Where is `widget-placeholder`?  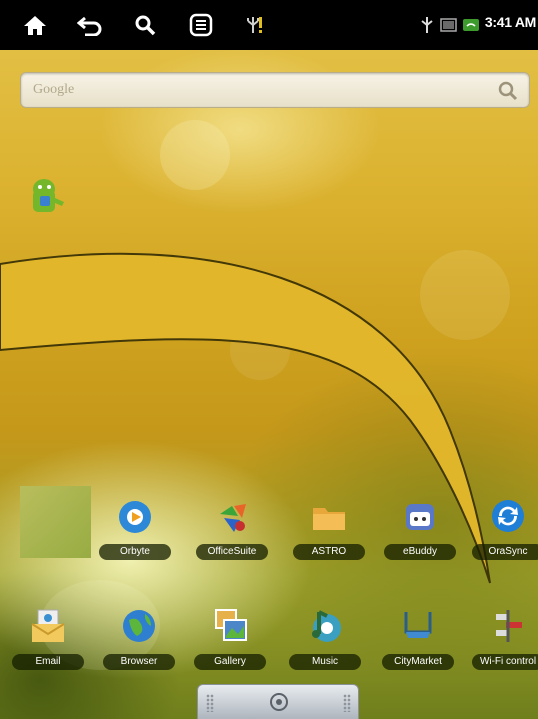 widget-placeholder is located at coordinates (55, 522).